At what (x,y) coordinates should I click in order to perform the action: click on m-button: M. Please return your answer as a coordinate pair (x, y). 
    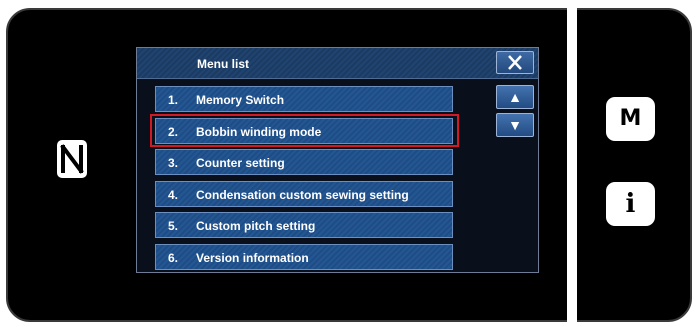
    Looking at the image, I should click on (630, 119).